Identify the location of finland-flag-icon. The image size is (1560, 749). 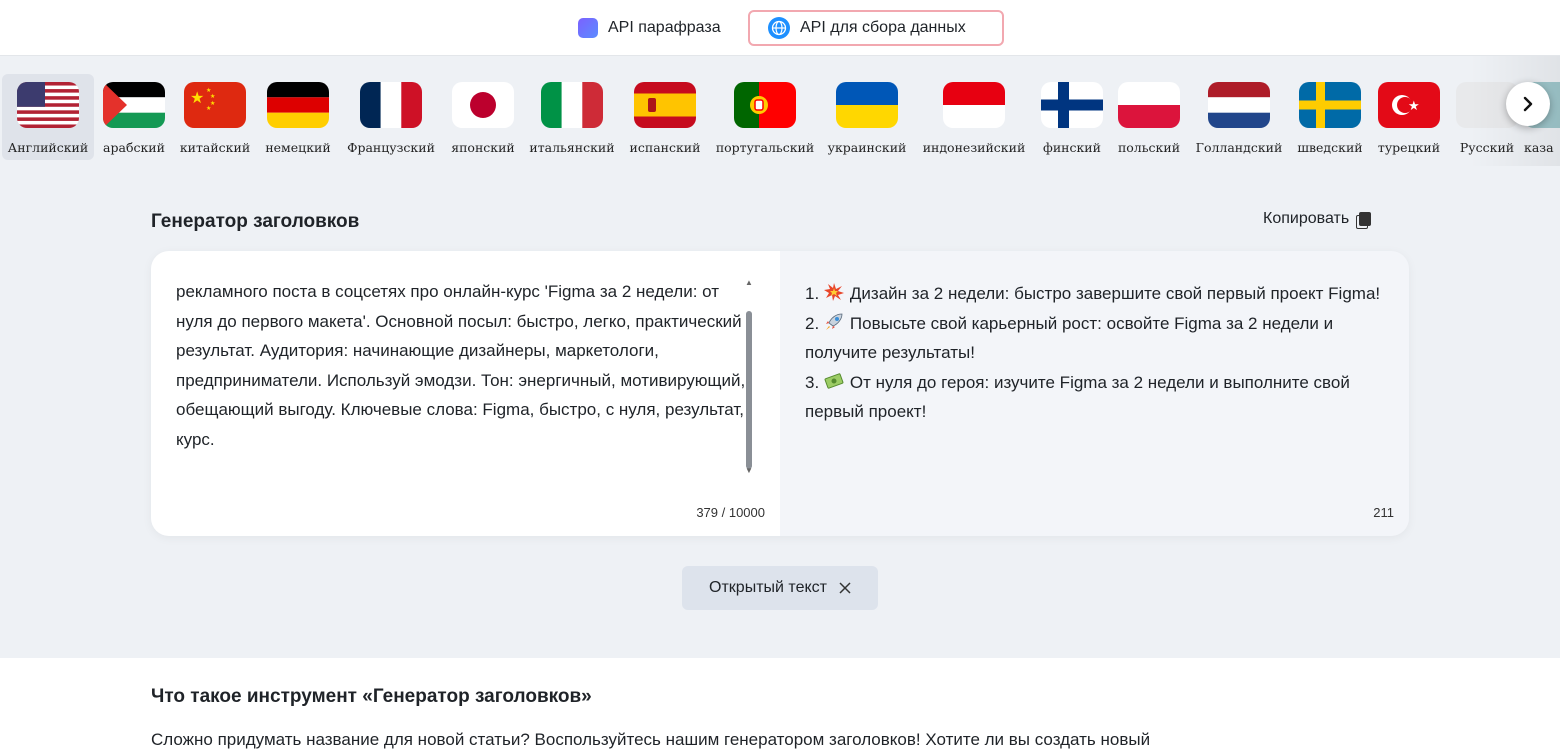
(1072, 105).